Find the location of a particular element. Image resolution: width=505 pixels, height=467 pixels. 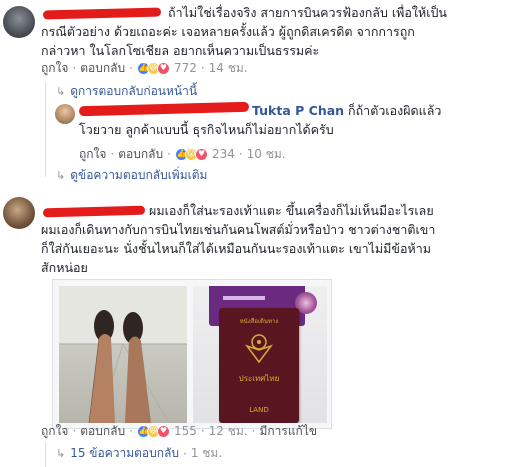

more-replies-label: ดูข้อความตอบกลับเพิ่มเติม is located at coordinates (139, 175).